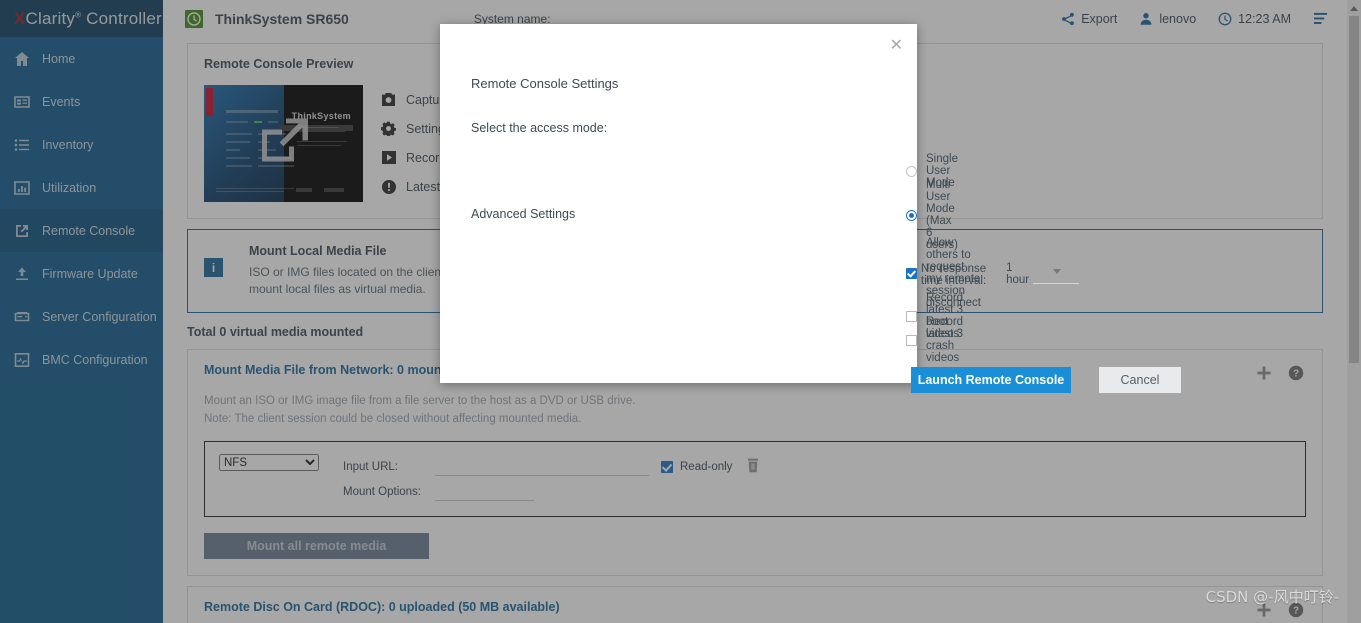 The width and height of the screenshot is (1361, 623). Describe the element at coordinates (911, 340) in the screenshot. I see `checkbox-unchecked-icon` at that location.